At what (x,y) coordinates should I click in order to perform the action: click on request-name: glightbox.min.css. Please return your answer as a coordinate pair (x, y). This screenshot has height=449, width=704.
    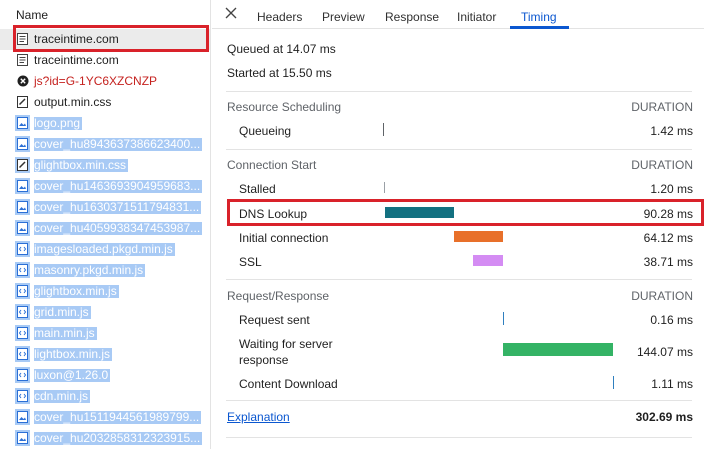
    Looking at the image, I should click on (81, 165).